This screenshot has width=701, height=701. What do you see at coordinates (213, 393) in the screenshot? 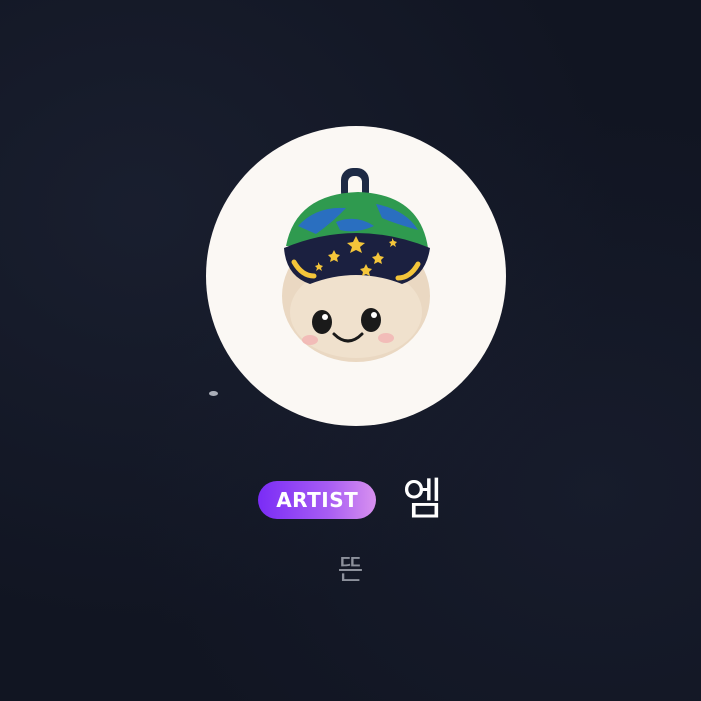
I see `background-speck` at bounding box center [213, 393].